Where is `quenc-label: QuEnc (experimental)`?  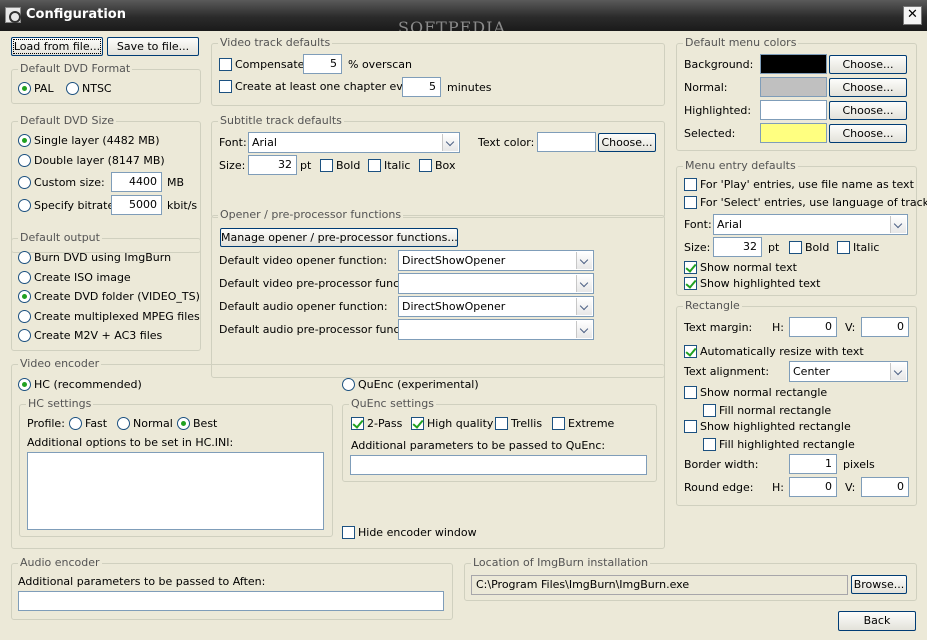 quenc-label: QuEnc (experimental) is located at coordinates (418, 384).